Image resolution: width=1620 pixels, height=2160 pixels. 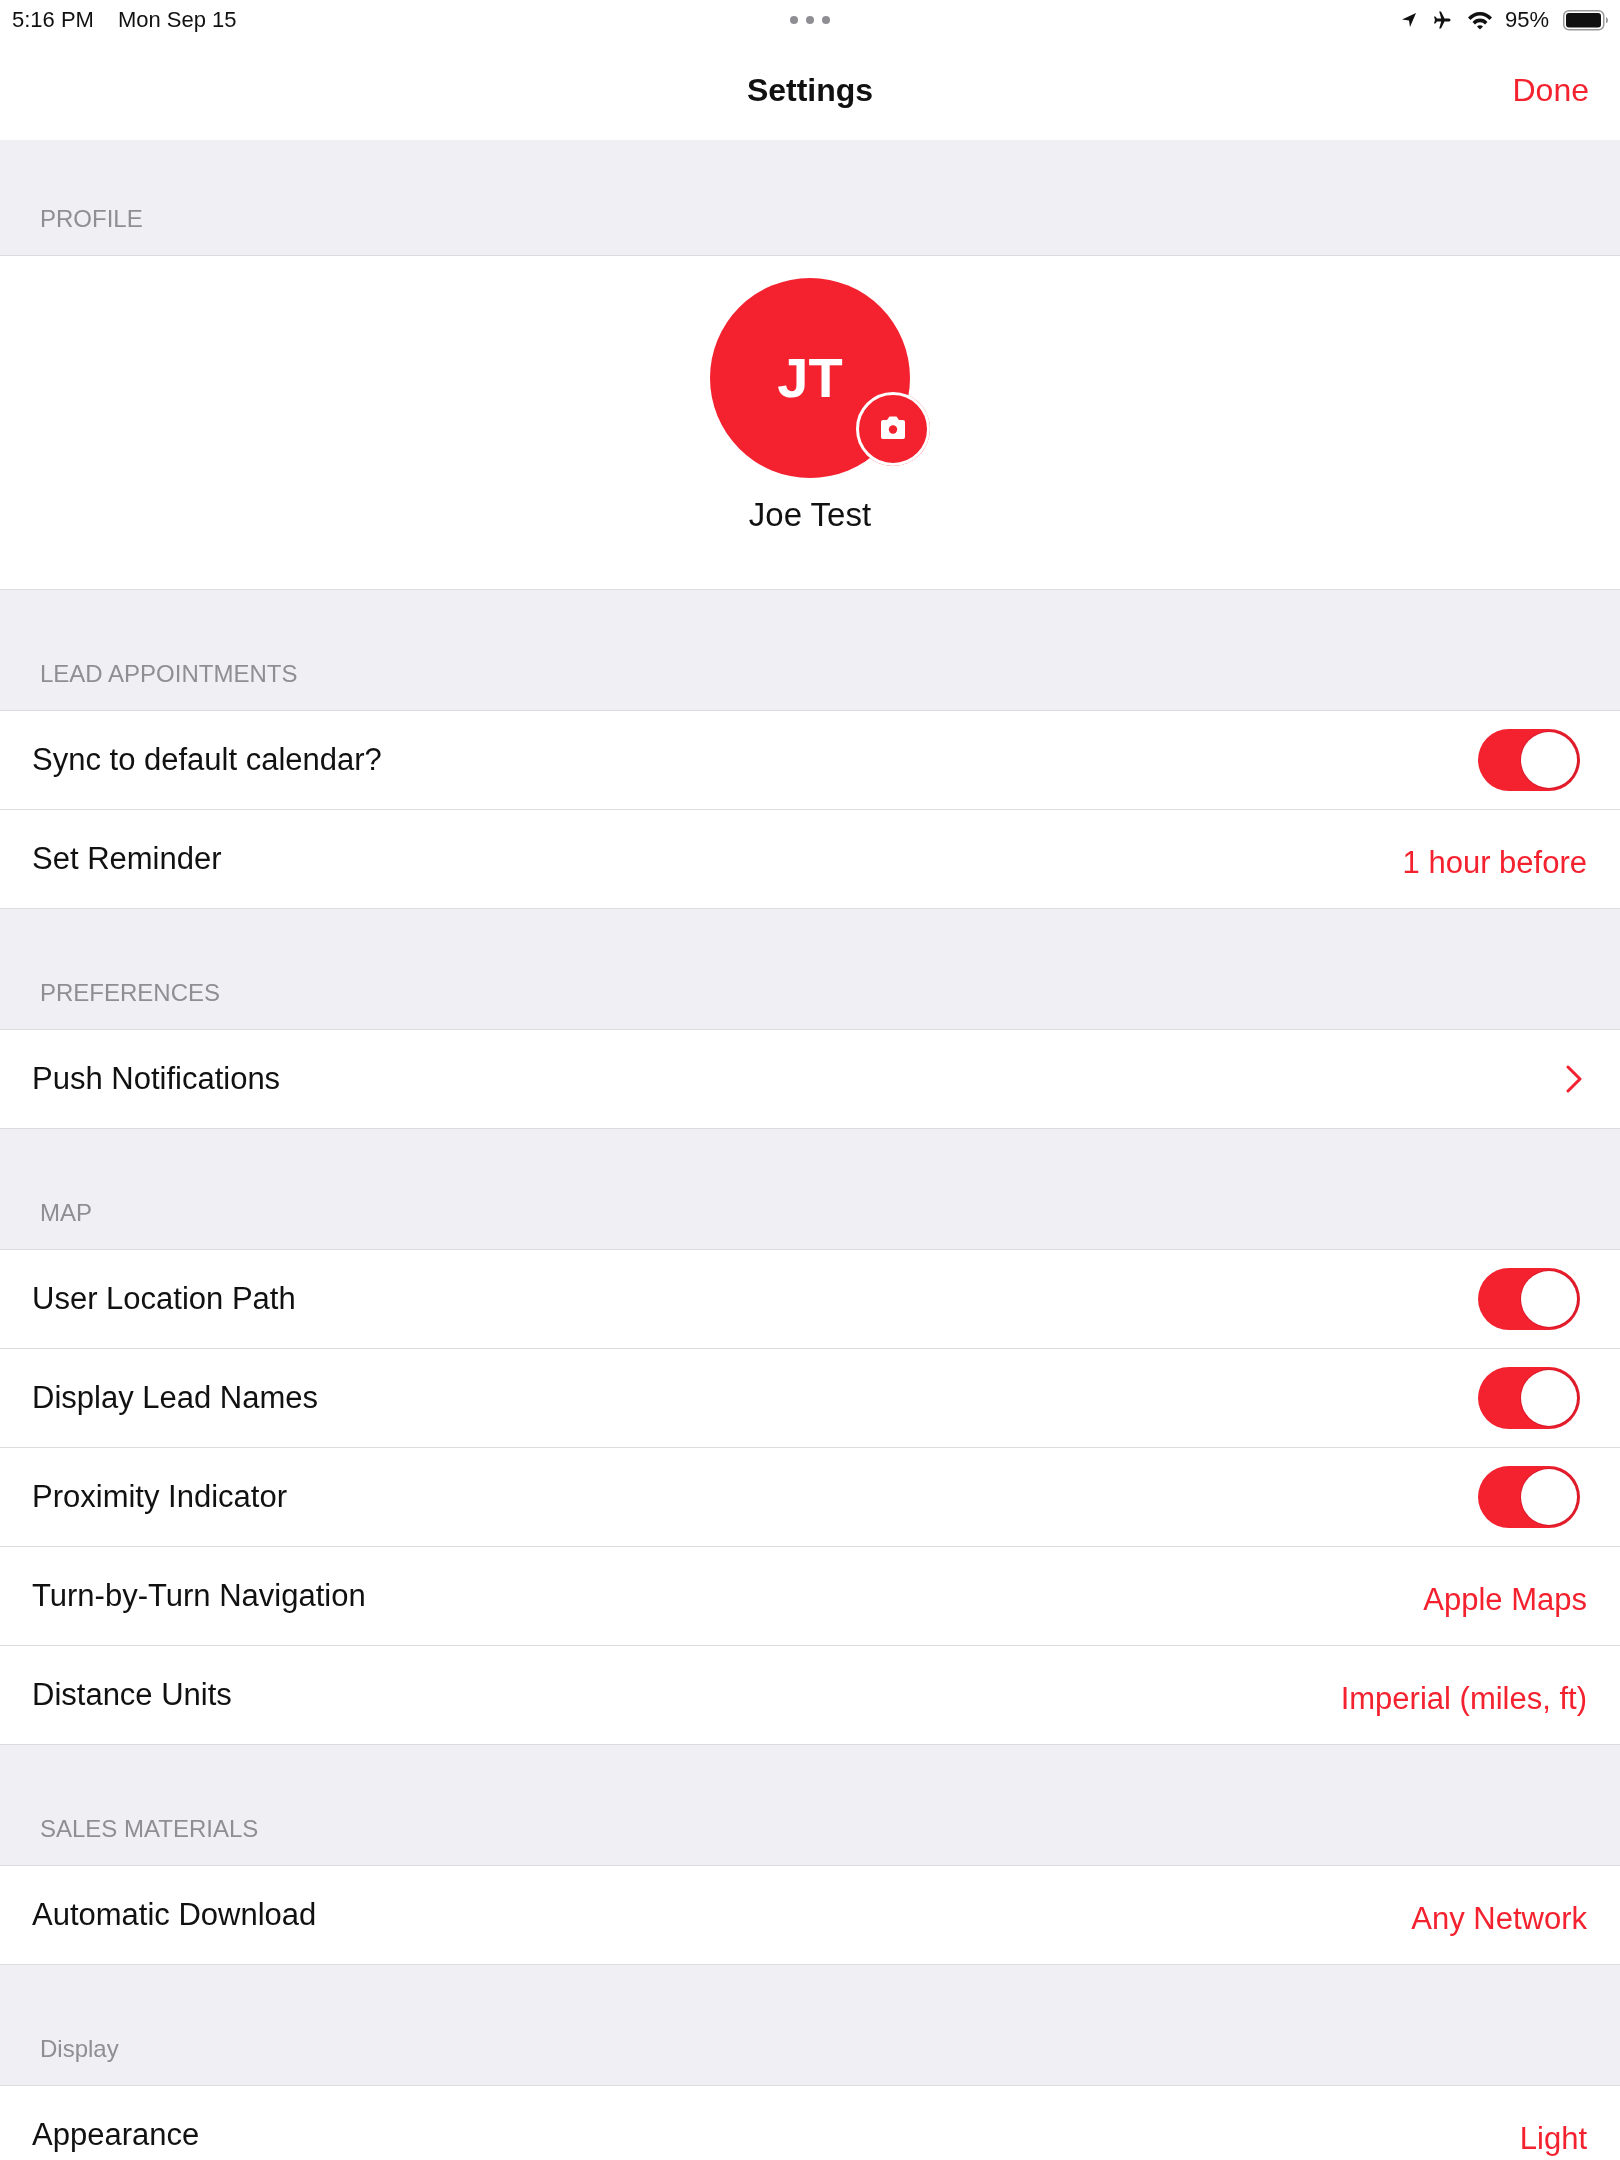 I want to click on row-label: Proximity Indicator, so click(x=159, y=1497).